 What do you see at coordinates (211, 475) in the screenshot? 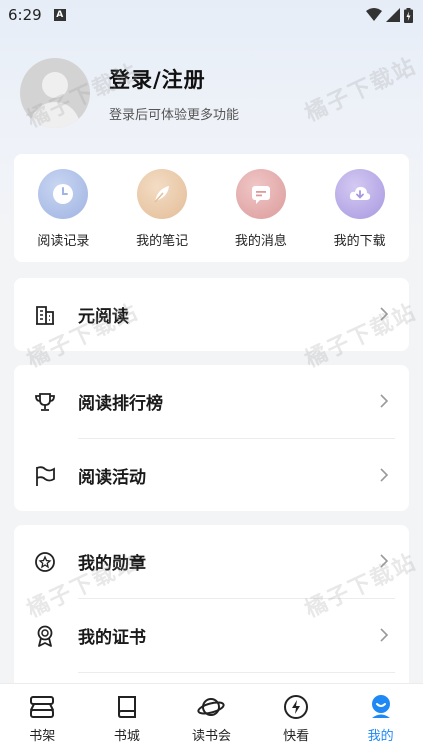
I see `menu-item-reading-activities: 阅读活动` at bounding box center [211, 475].